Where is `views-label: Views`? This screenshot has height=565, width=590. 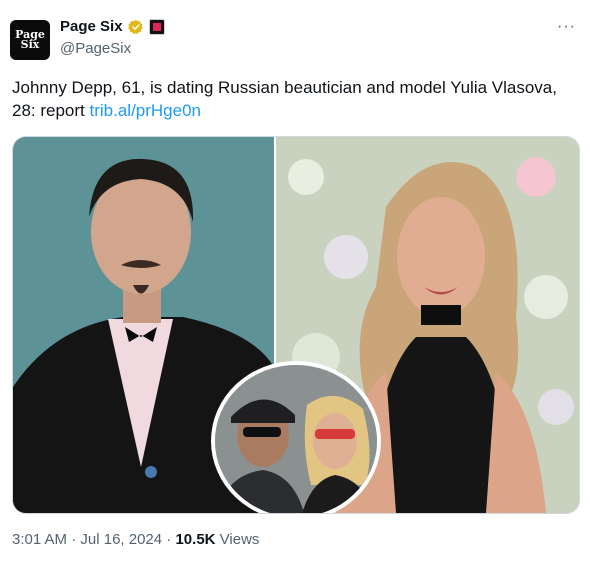
views-label: Views is located at coordinates (237, 539).